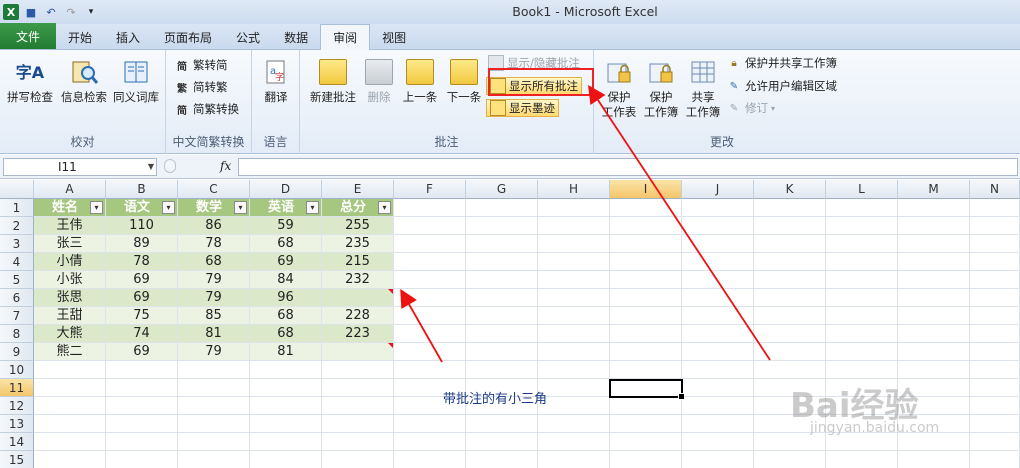 The width and height of the screenshot is (1020, 468). Describe the element at coordinates (995, 189) in the screenshot. I see `column-header-N: N` at that location.